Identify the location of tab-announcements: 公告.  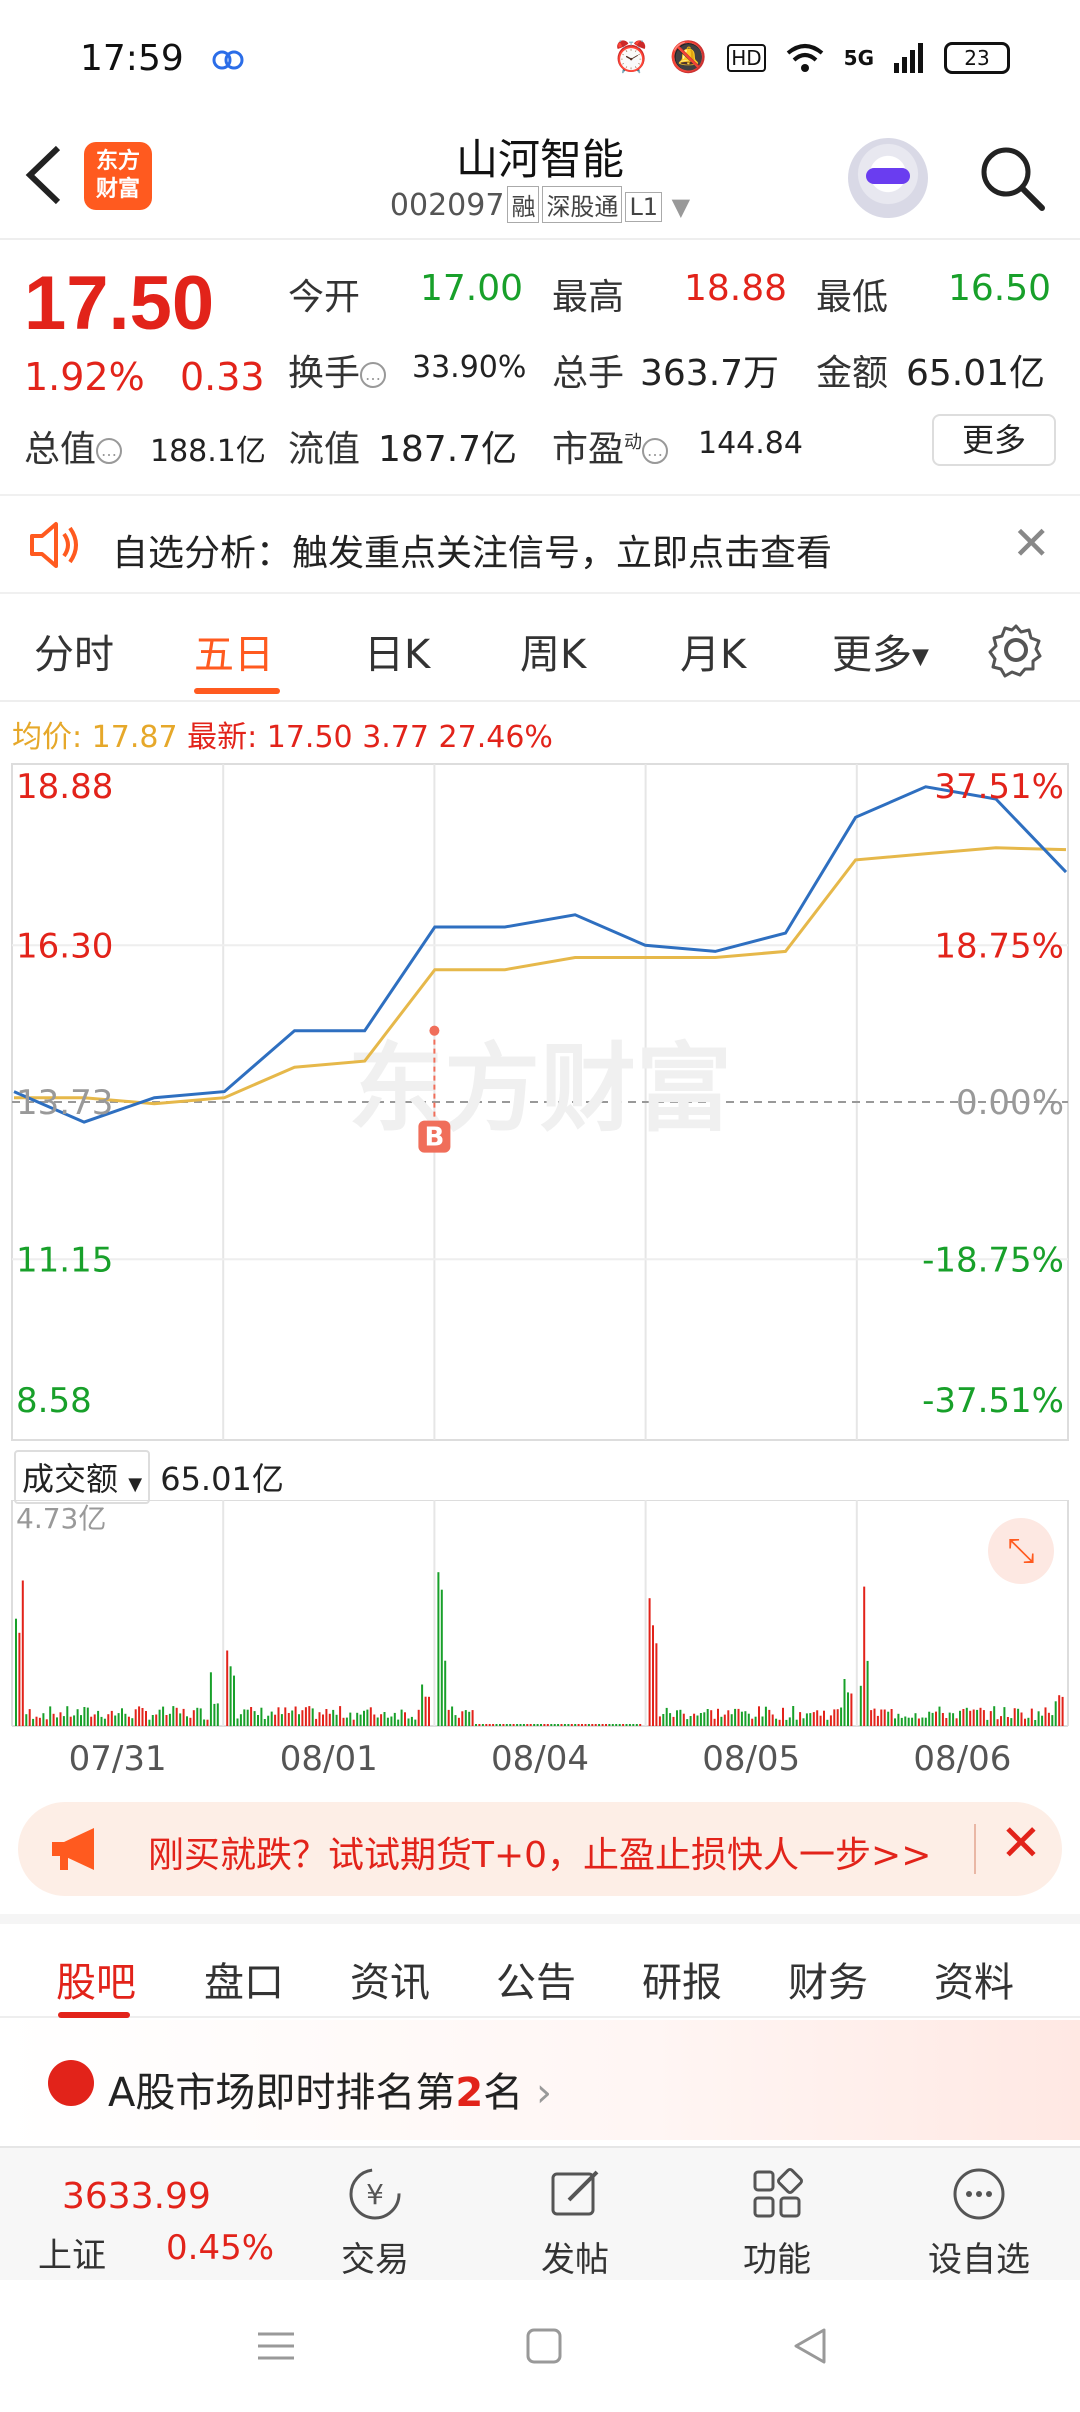
(536, 1979).